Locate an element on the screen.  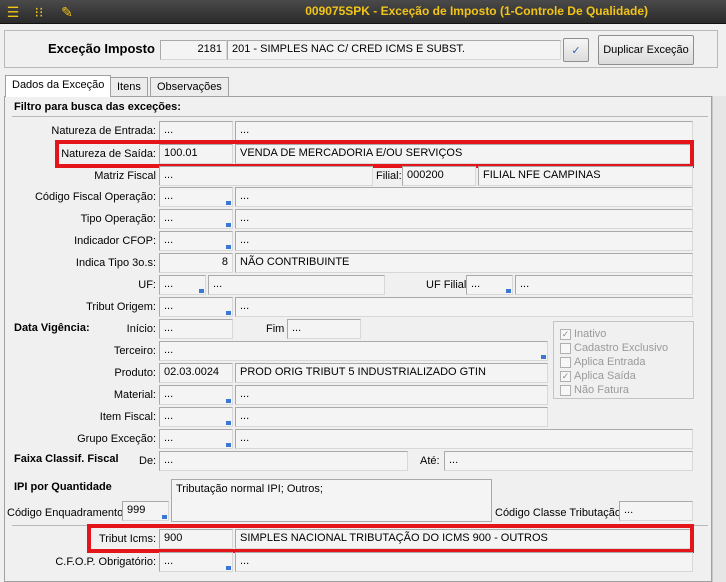
duplicate-exception-button: Duplicar Exceção is located at coordinates (646, 50).